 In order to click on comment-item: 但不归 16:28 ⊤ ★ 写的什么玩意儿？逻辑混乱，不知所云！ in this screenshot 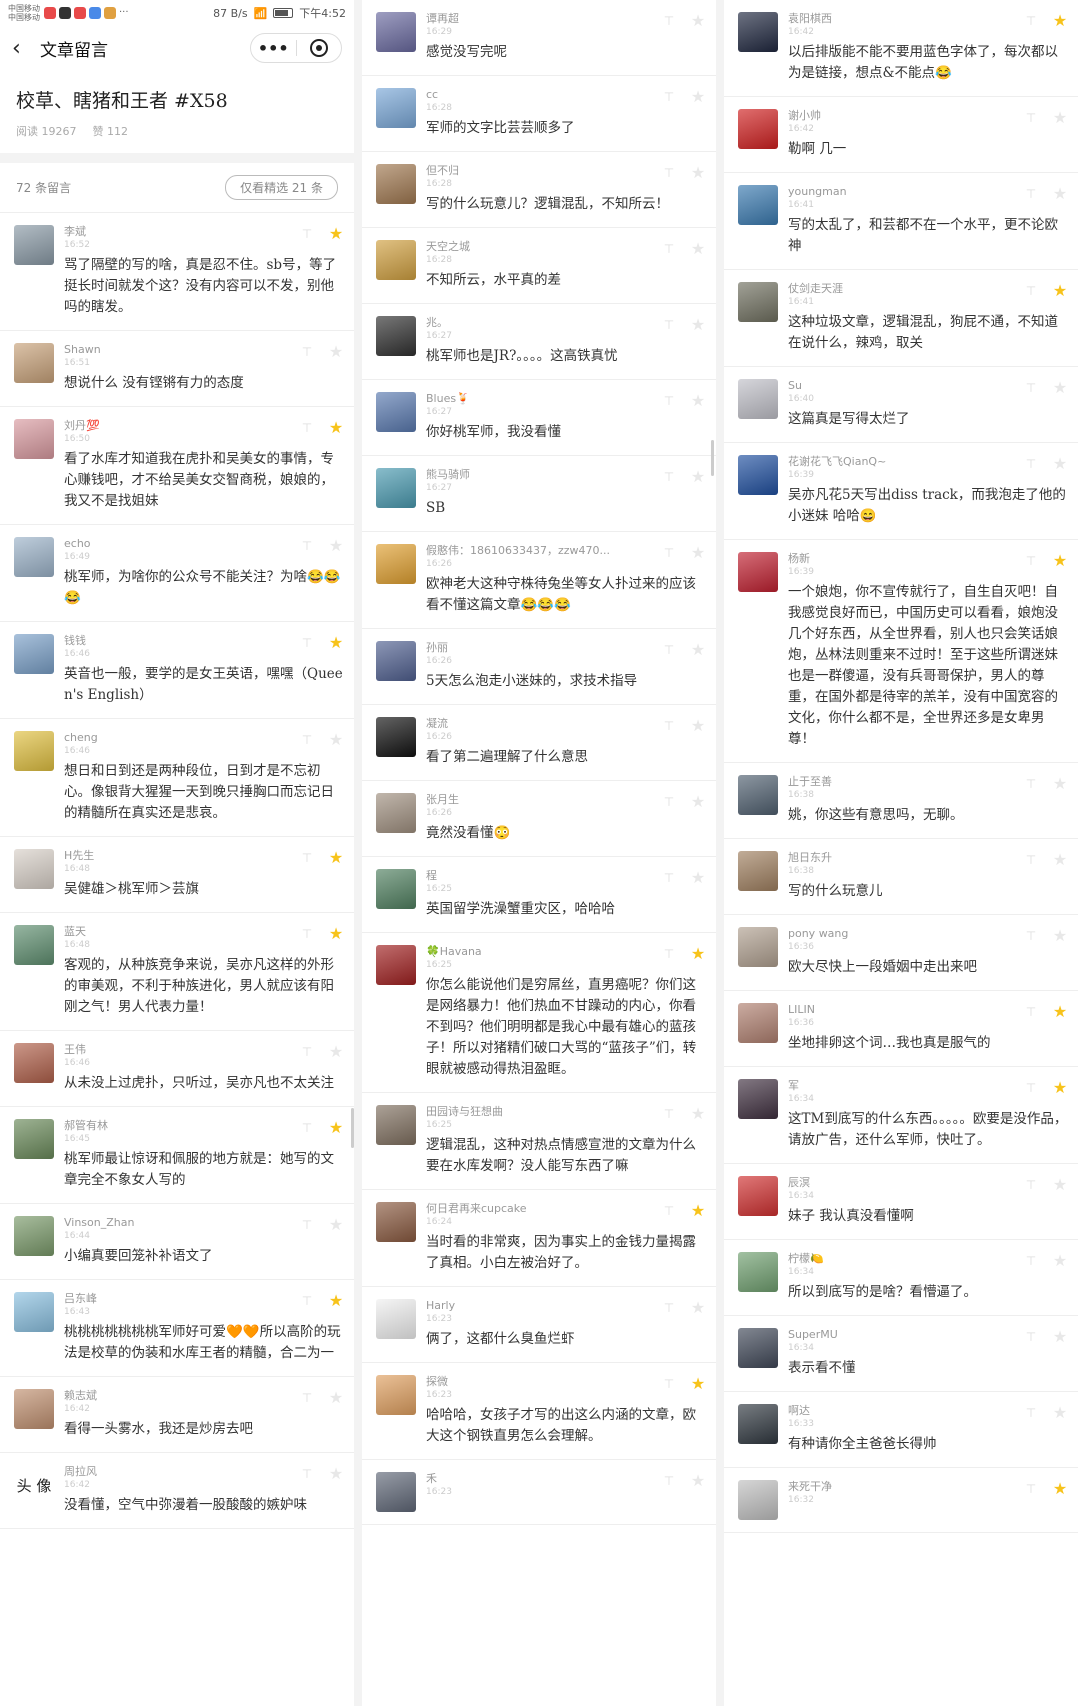, I will do `click(539, 190)`.